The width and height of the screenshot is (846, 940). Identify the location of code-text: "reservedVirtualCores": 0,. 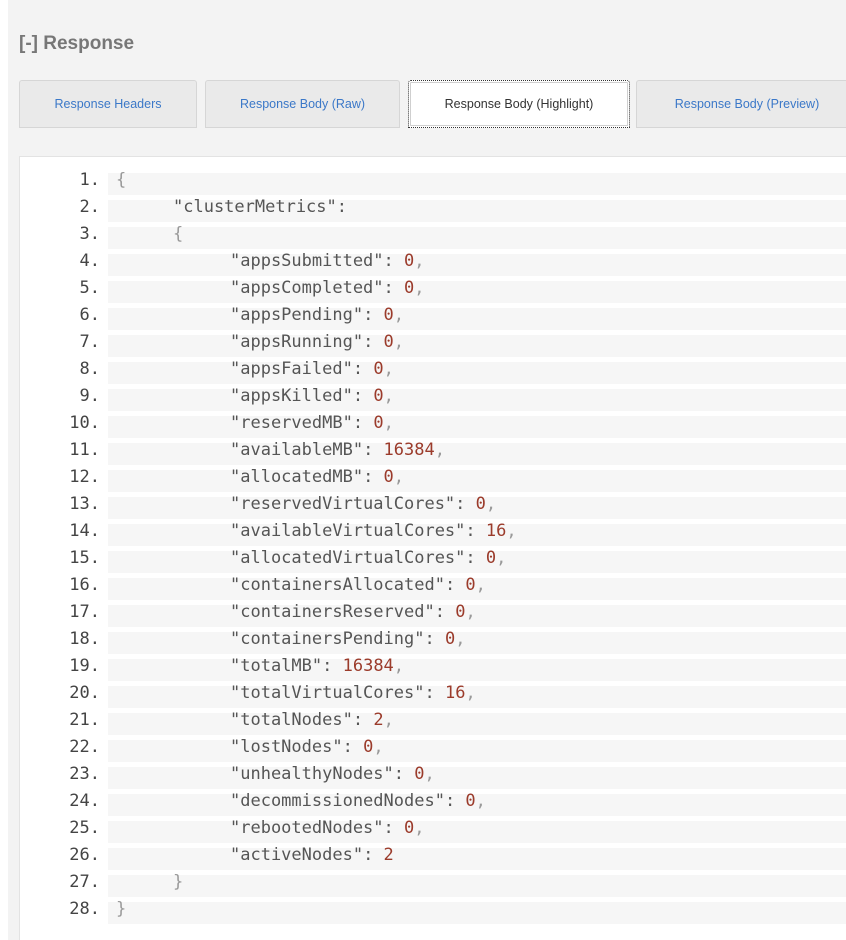
(363, 504).